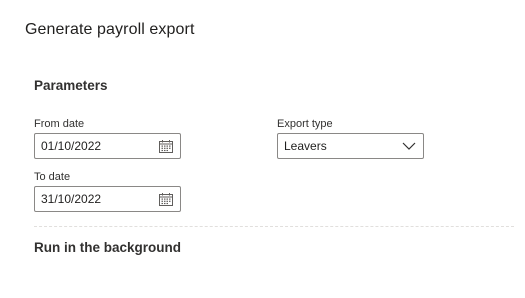  Describe the element at coordinates (342, 146) in the screenshot. I see `export-type-value: Leavers` at that location.